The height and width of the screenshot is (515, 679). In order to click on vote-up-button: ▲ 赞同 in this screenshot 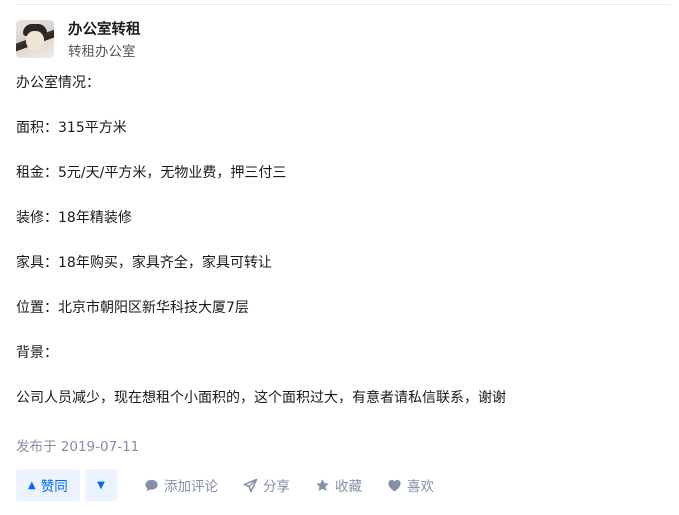, I will do `click(48, 485)`.